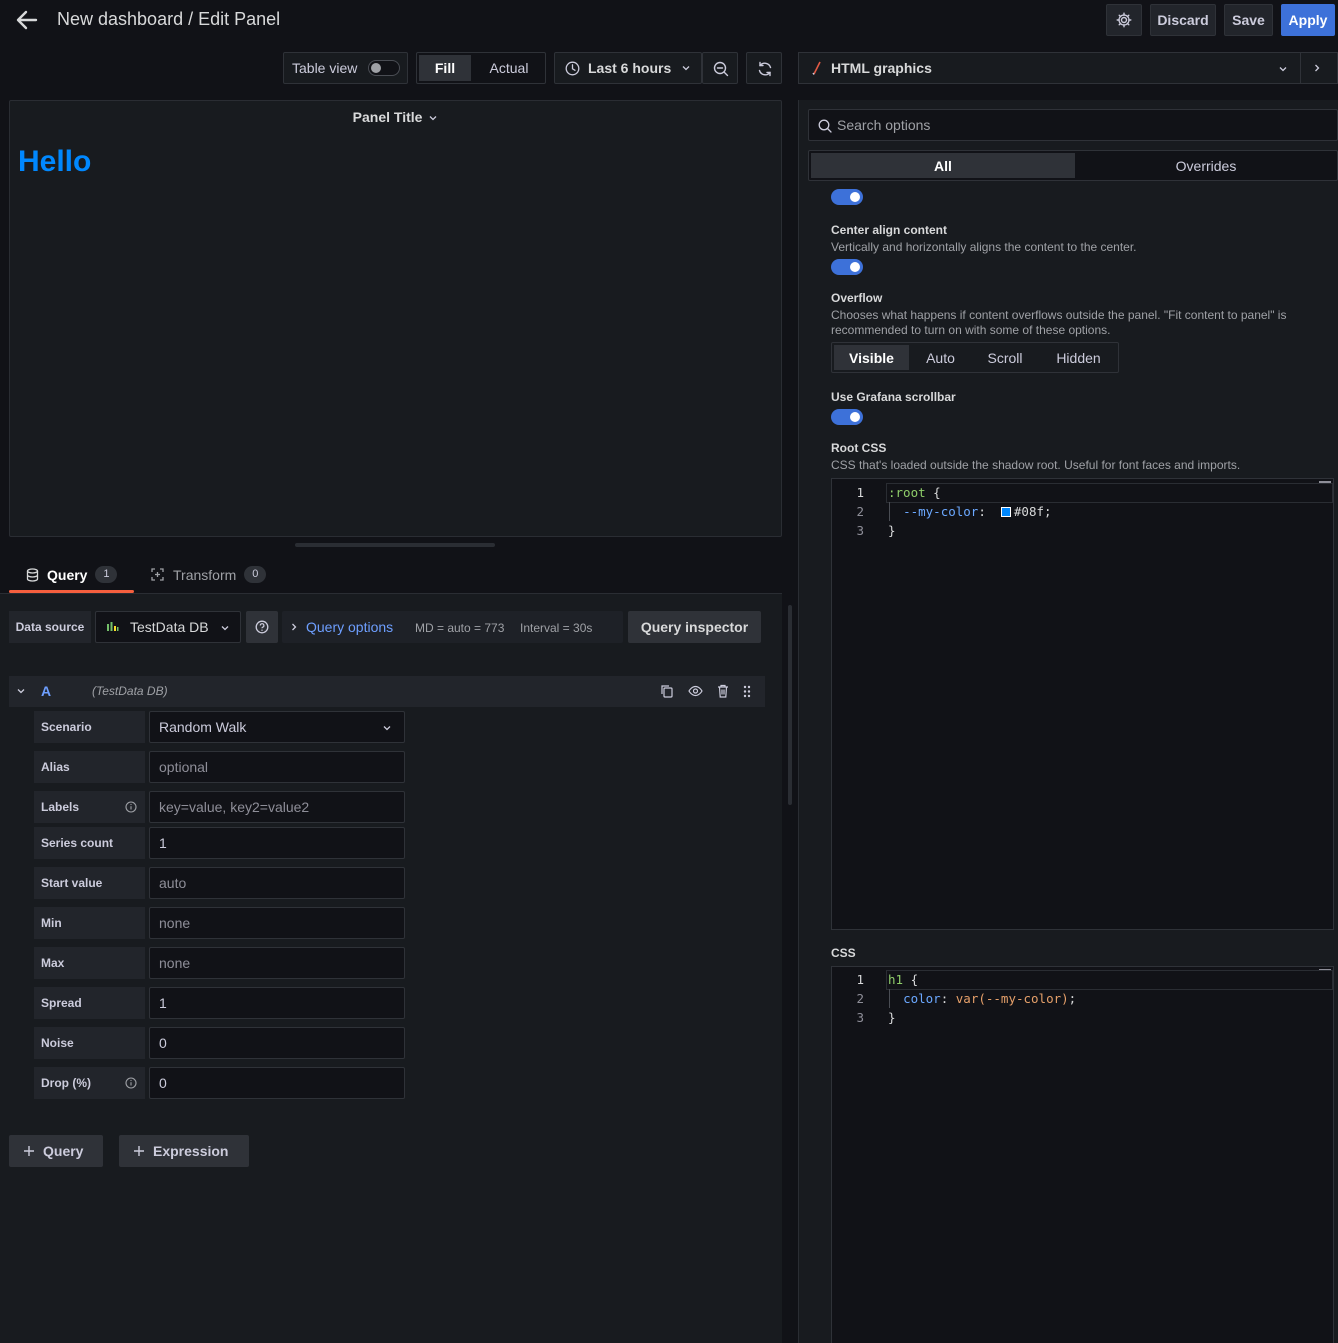  I want to click on add-expression-button: Expression, so click(184, 1151).